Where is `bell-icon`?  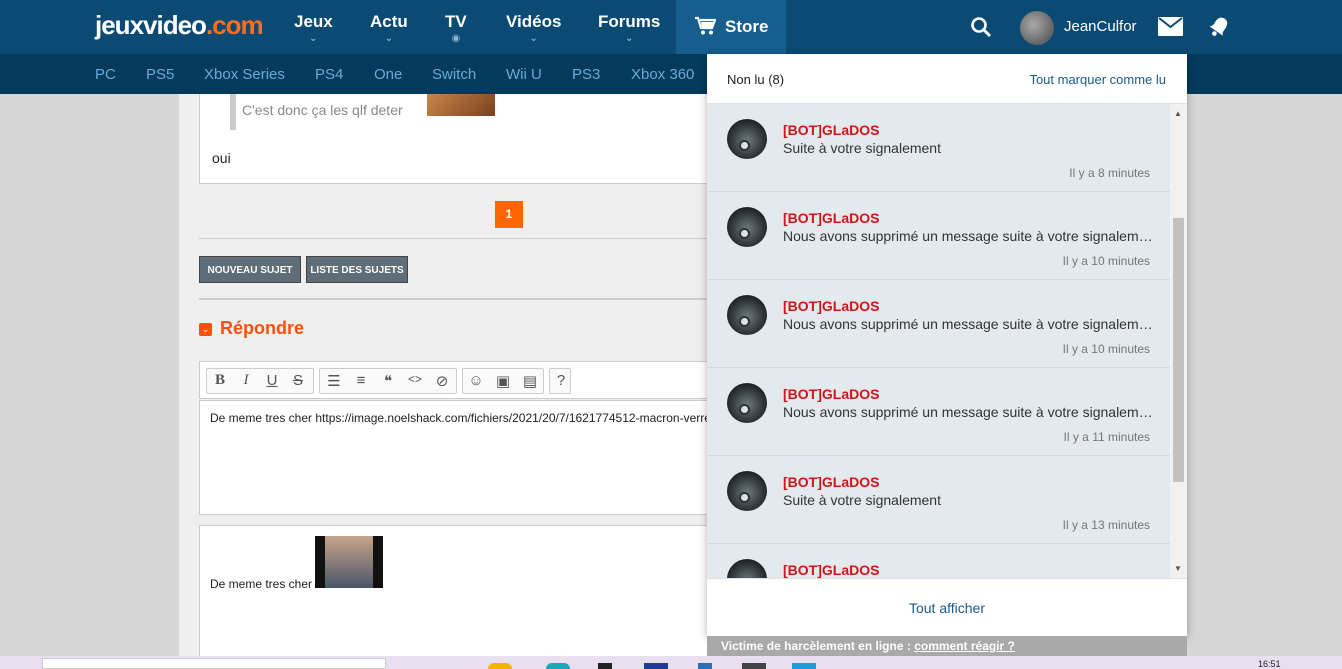 bell-icon is located at coordinates (1219, 29).